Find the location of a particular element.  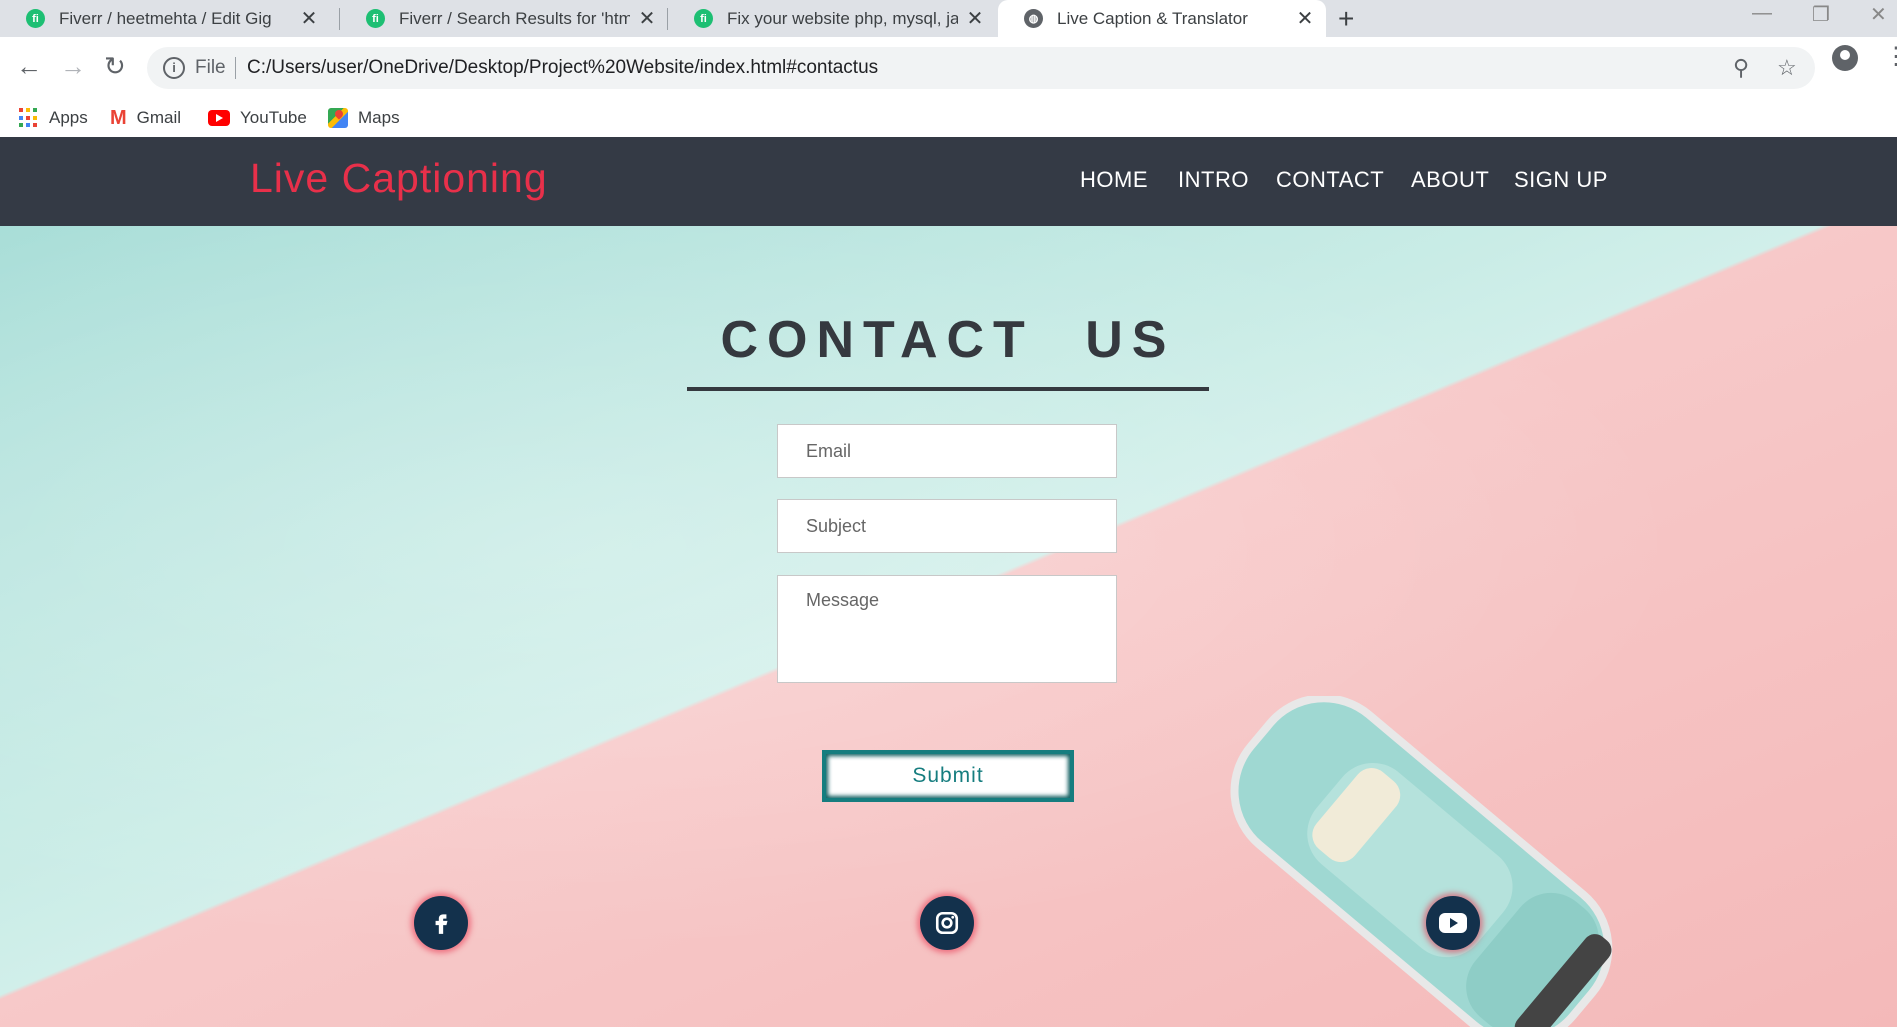

bookmark-label: Maps is located at coordinates (379, 117).